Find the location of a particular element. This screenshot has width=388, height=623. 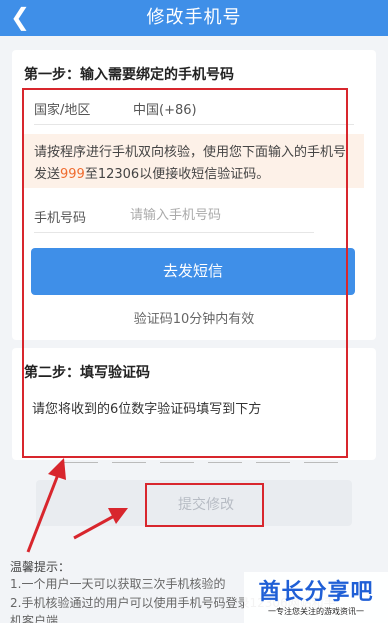

watermark-logo-text: 酋长分享吧 is located at coordinates (316, 592).